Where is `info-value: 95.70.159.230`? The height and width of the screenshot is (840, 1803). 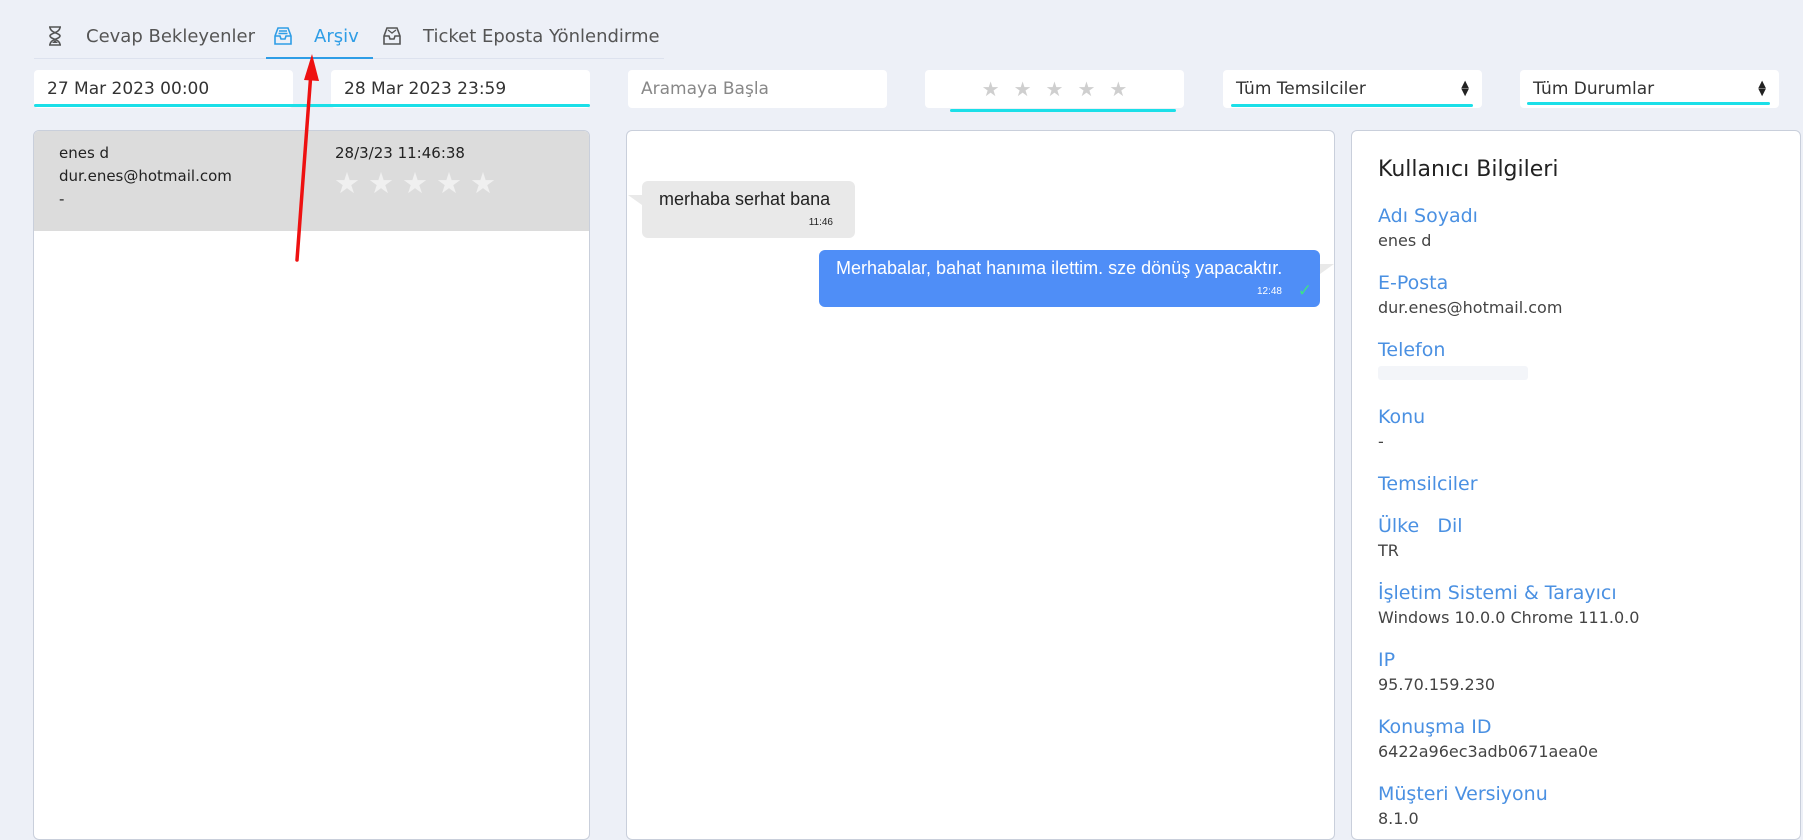
info-value: 95.70.159.230 is located at coordinates (1437, 684).